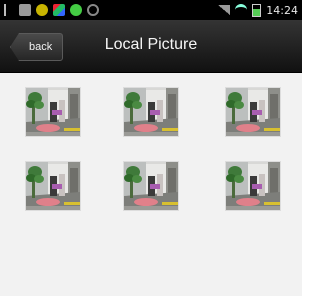  I want to click on battery-icon, so click(257, 10).